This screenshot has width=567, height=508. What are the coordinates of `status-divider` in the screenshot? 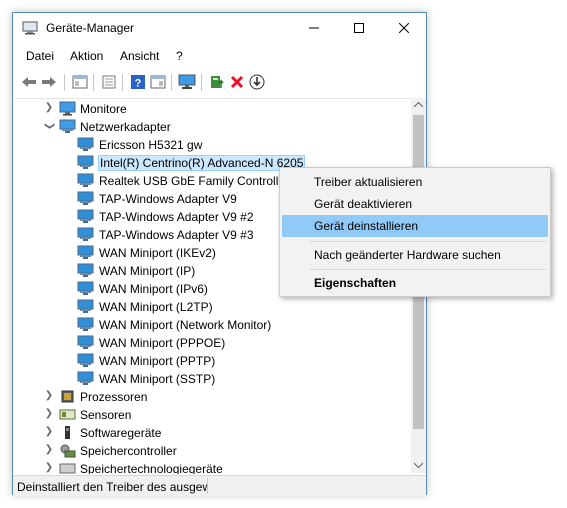 It's located at (207, 486).